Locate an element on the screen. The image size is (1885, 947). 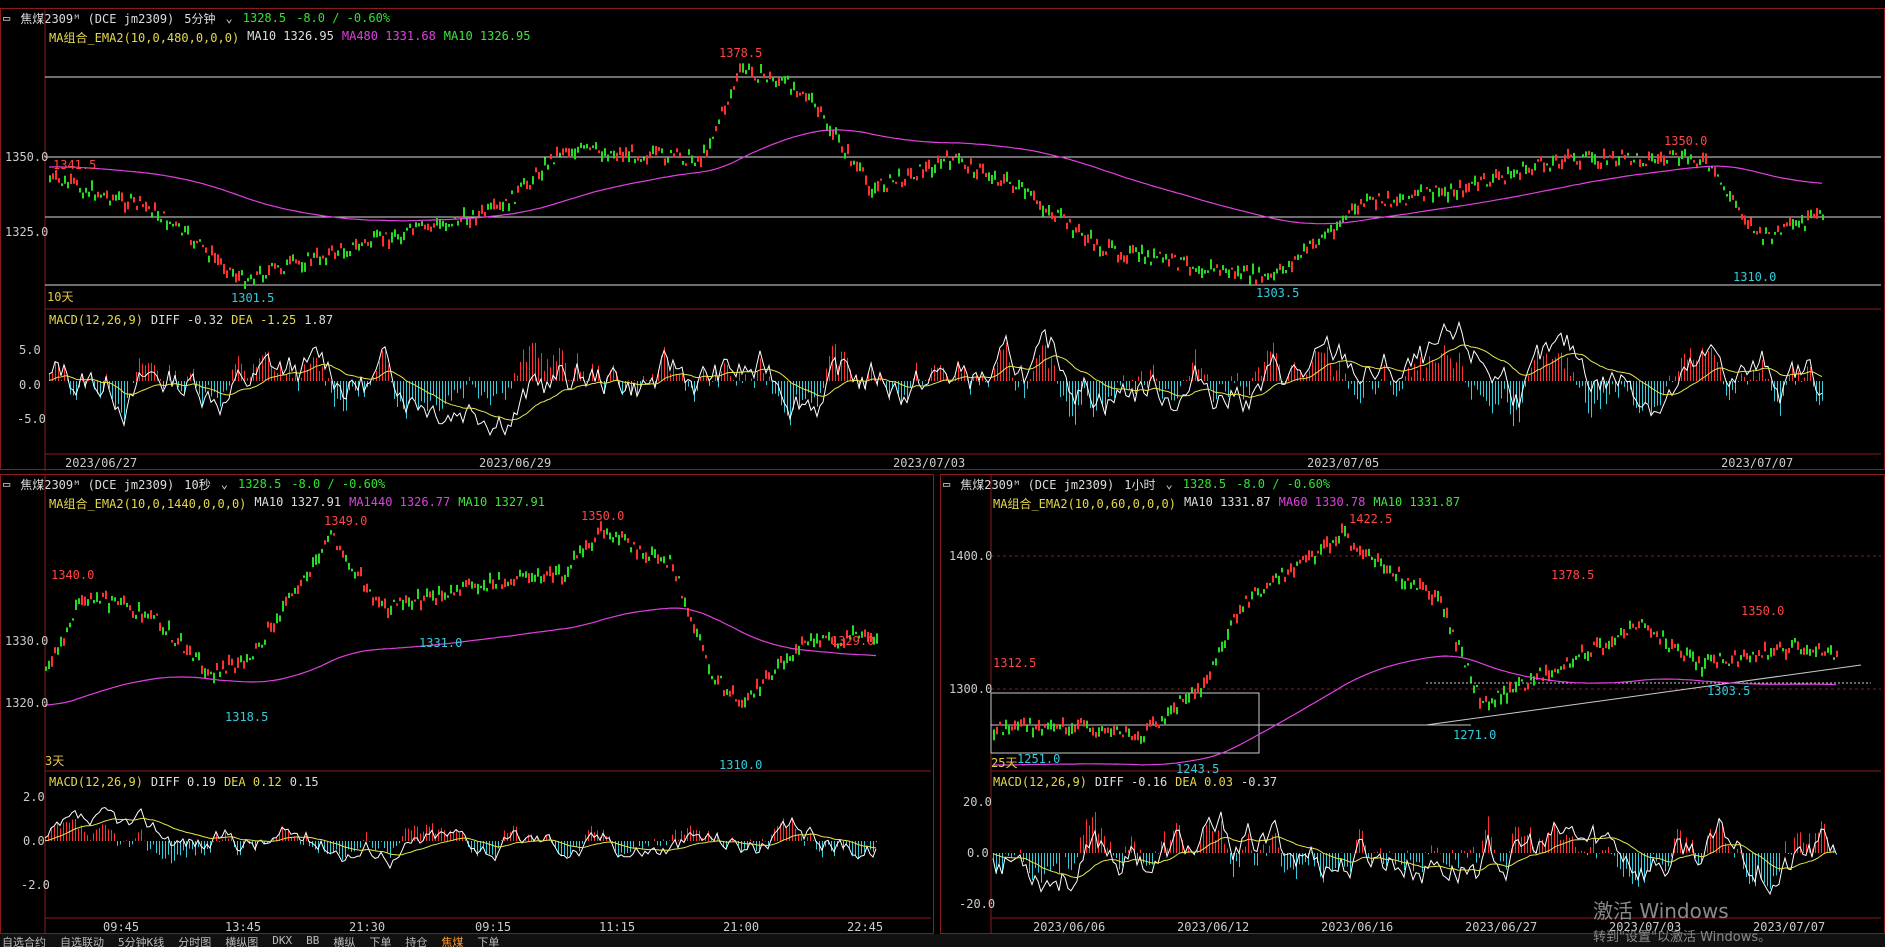
br-xtick-1: 2023/06/06 is located at coordinates (1069, 927).